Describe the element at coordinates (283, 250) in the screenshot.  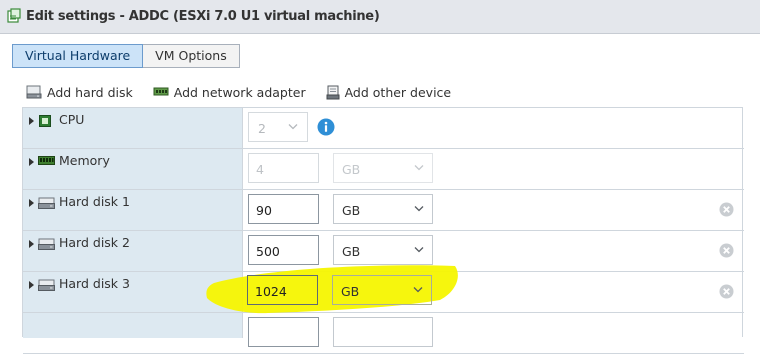
I see `hard-disk-2-size-input: 500` at that location.